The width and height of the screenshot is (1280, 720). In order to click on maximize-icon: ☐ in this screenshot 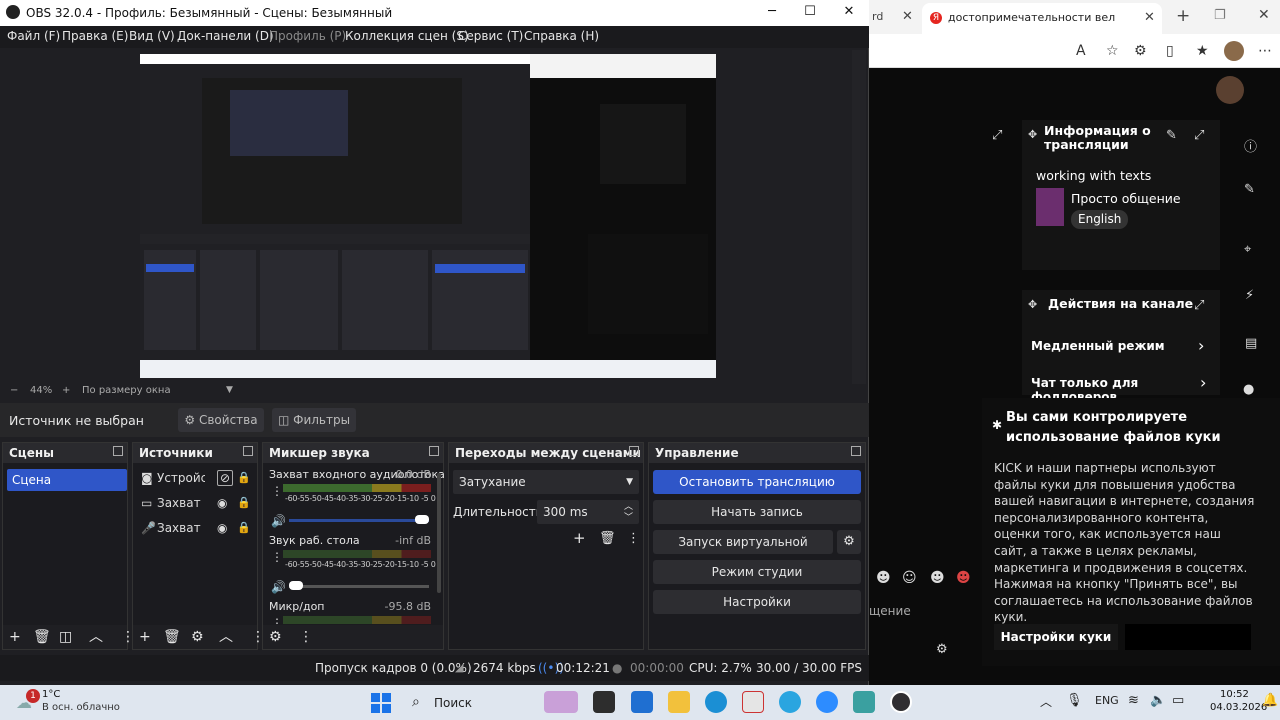, I will do `click(810, 11)`.